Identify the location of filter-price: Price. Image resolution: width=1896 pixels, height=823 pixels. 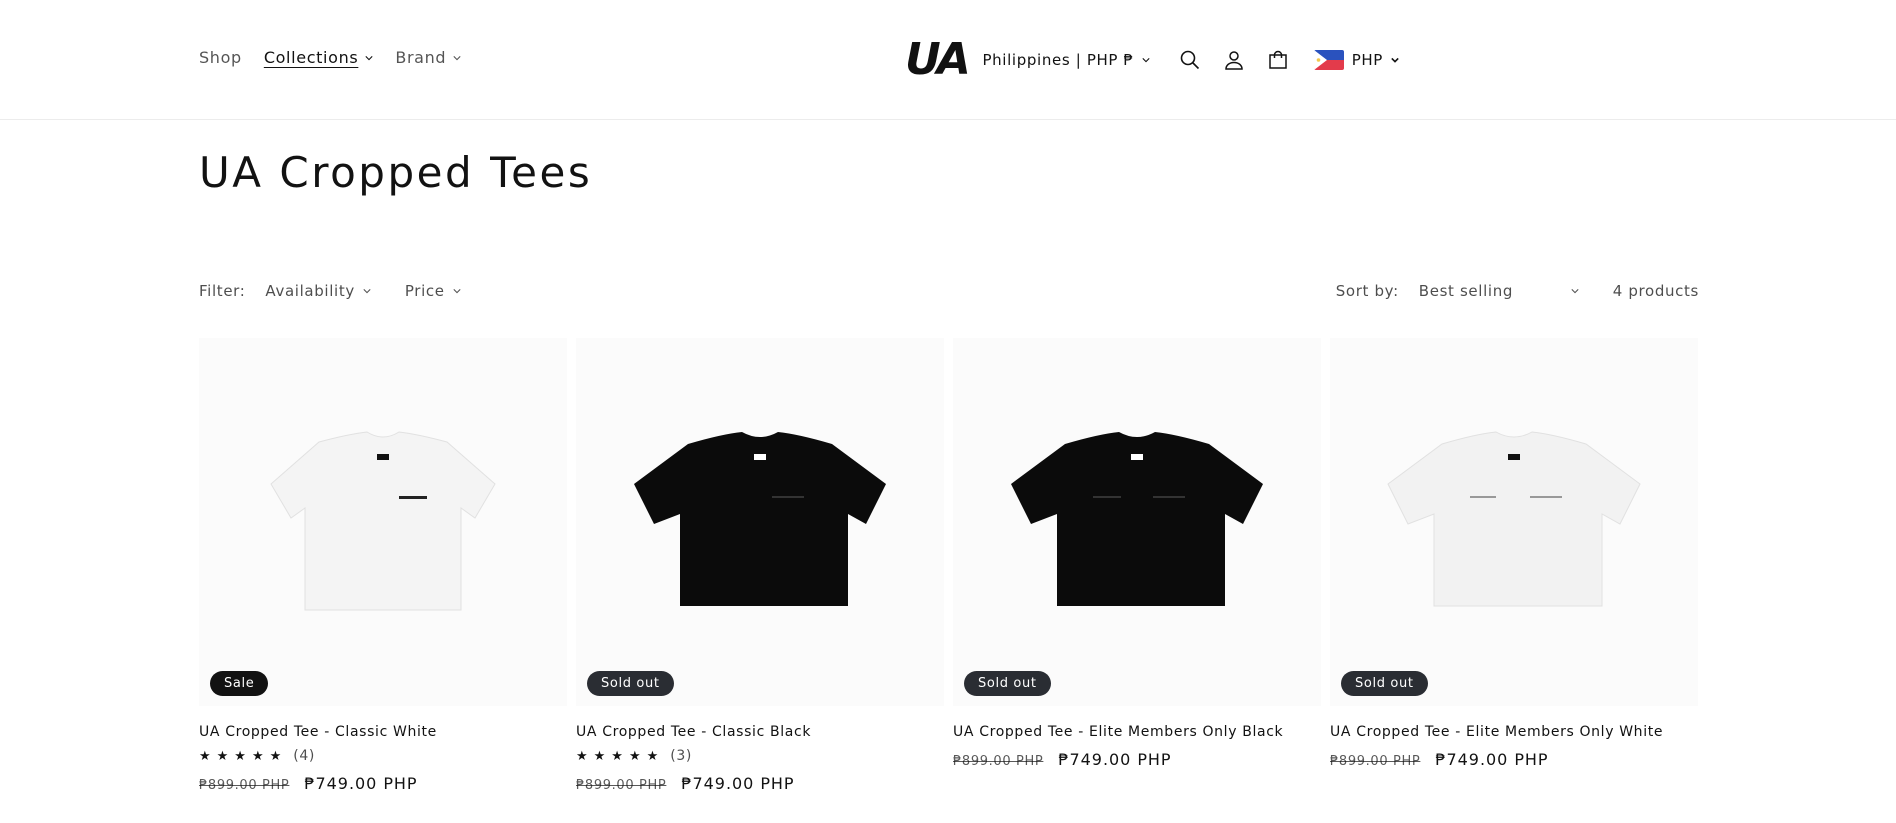
(433, 291).